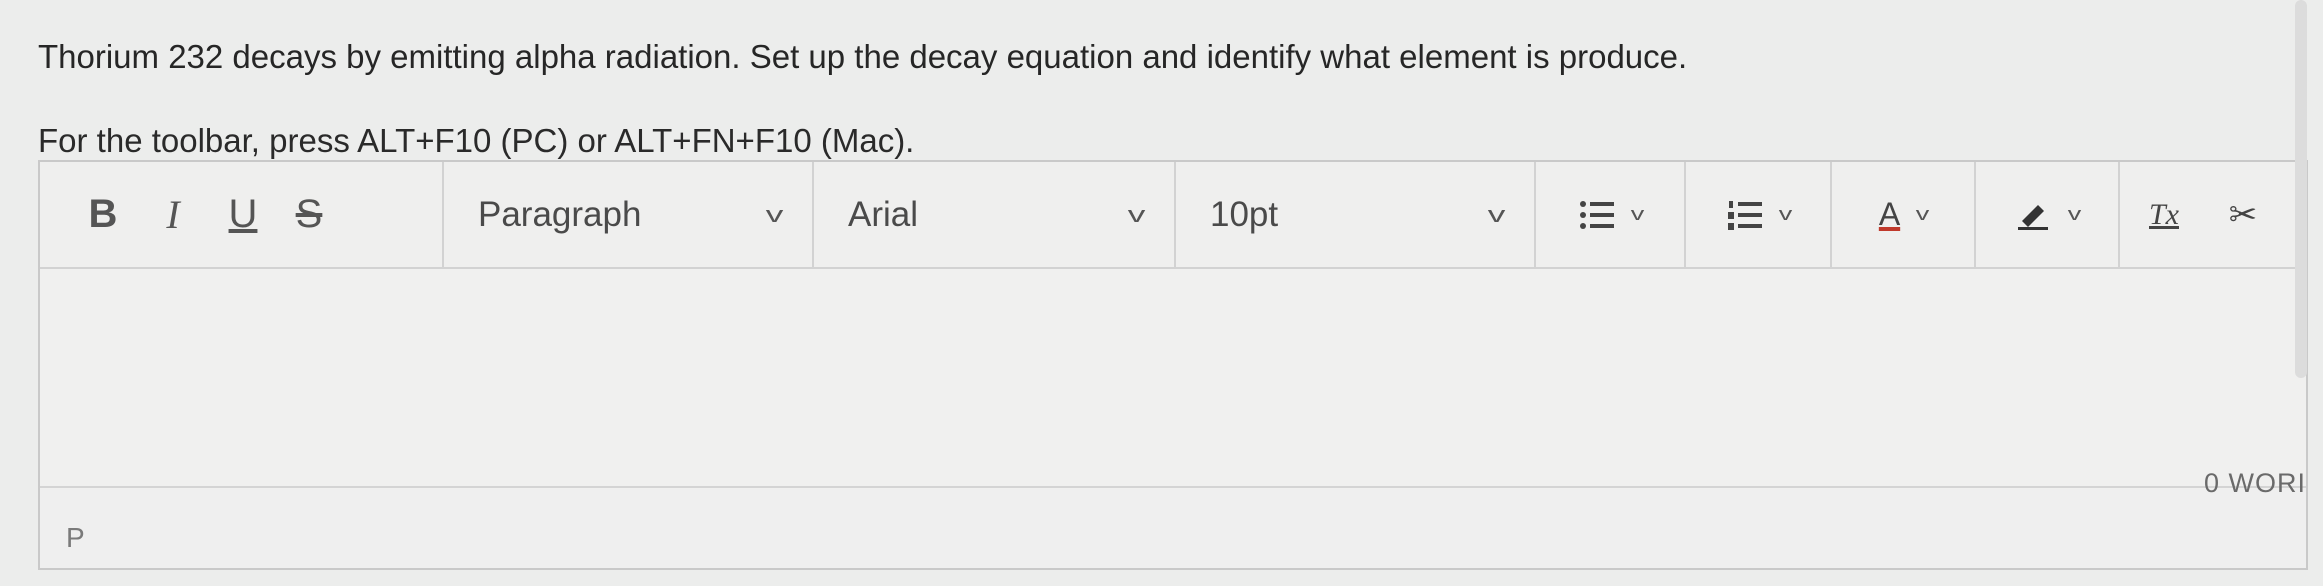 The height and width of the screenshot is (586, 2323). Describe the element at coordinates (1889, 214) in the screenshot. I see `text-color-icon: A` at that location.